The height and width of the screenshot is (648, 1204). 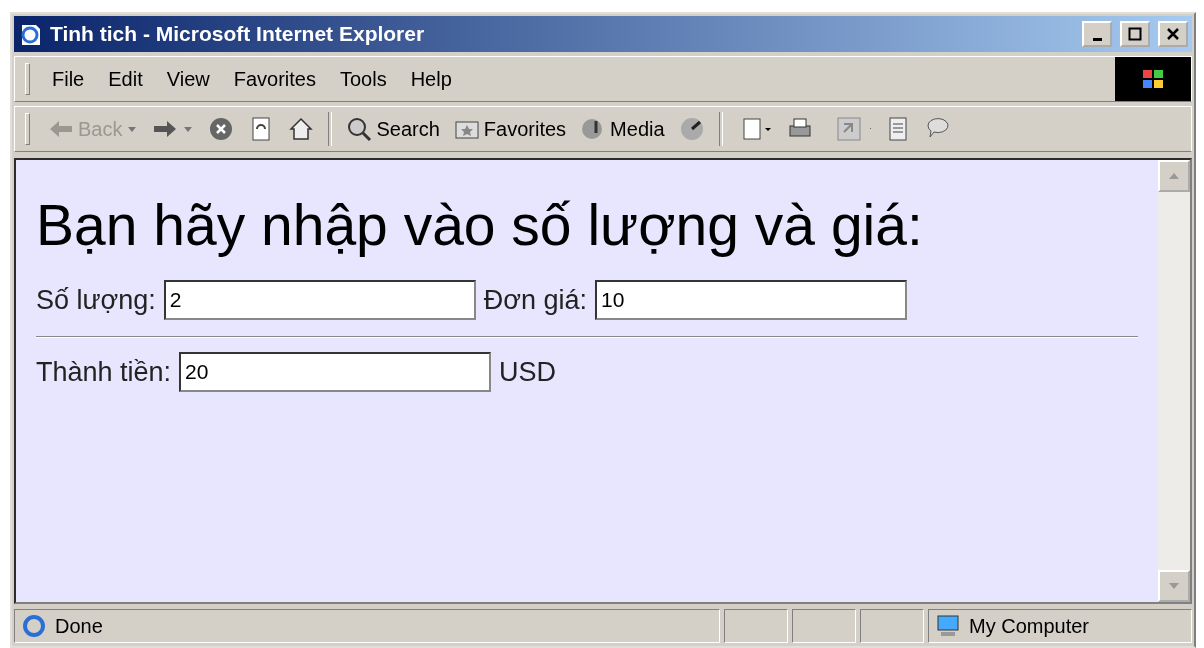 What do you see at coordinates (125, 79) in the screenshot?
I see `menu-item: Edit` at bounding box center [125, 79].